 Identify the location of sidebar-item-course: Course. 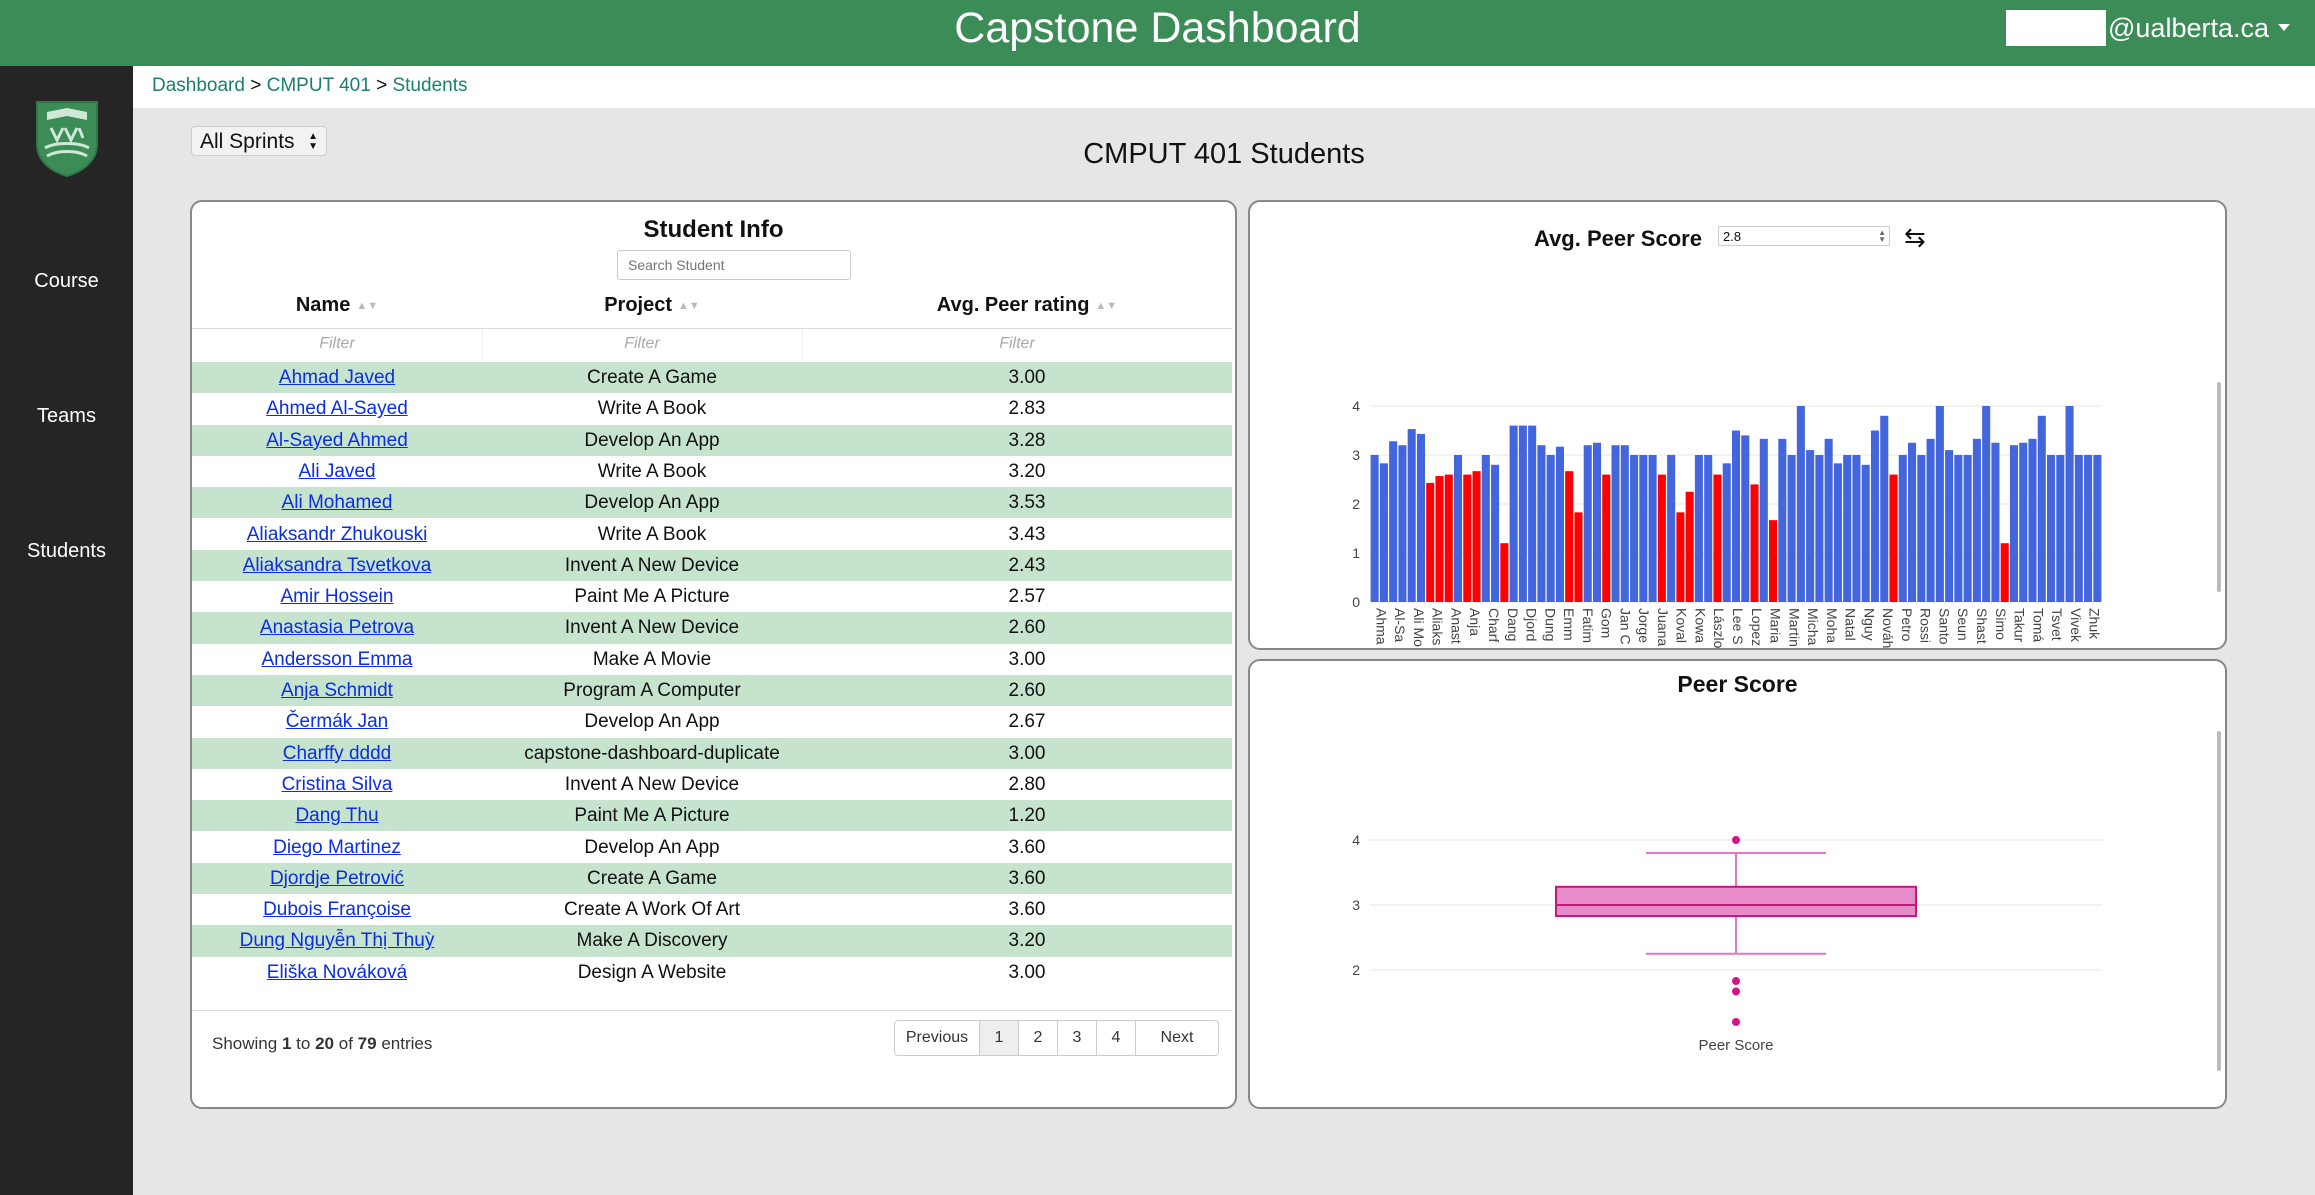
(66, 281).